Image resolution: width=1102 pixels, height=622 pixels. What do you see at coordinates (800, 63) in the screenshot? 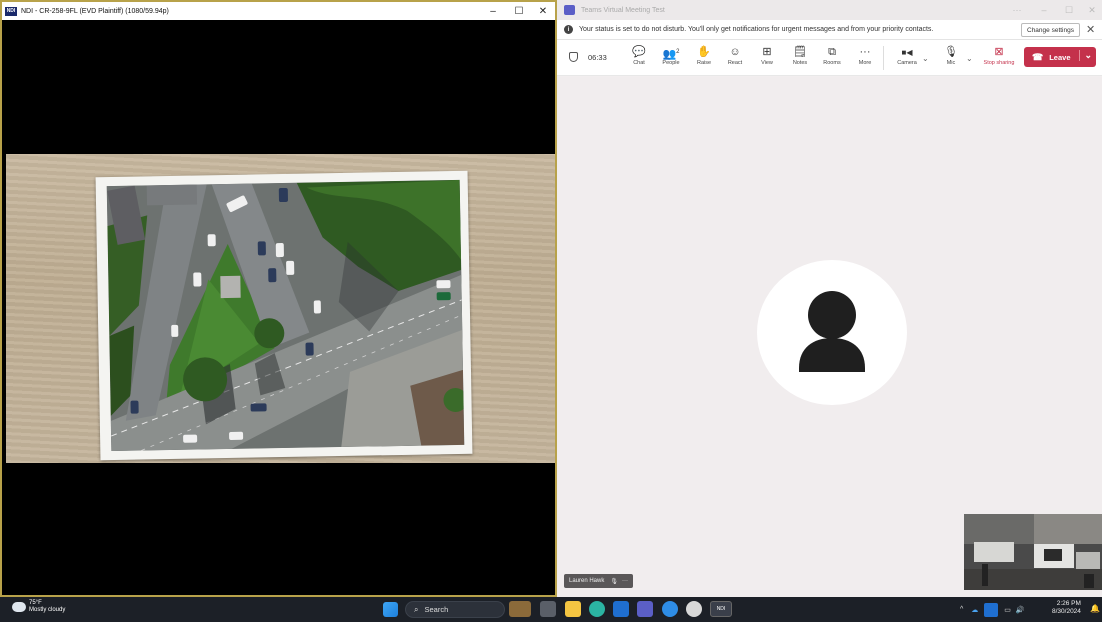
I see `notes-label: Notes` at bounding box center [800, 63].